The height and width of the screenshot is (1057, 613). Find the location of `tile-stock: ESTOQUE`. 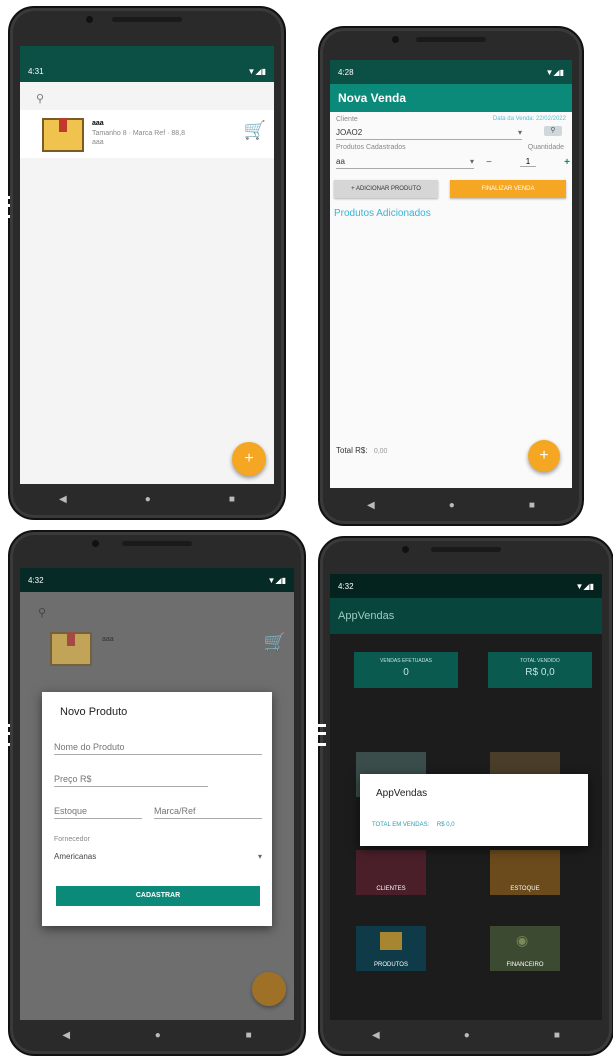

tile-stock: ESTOQUE is located at coordinates (525, 872).